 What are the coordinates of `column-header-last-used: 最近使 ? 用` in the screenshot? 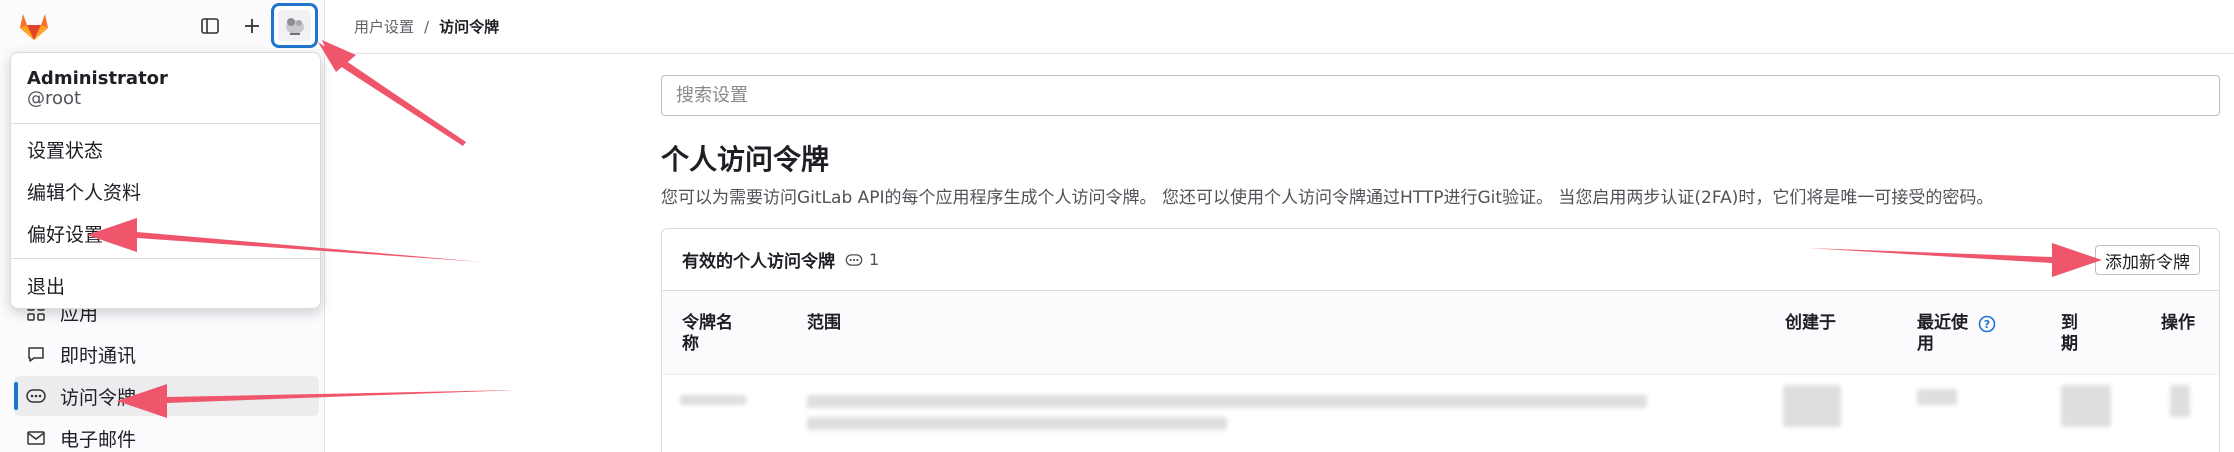 It's located at (1956, 334).